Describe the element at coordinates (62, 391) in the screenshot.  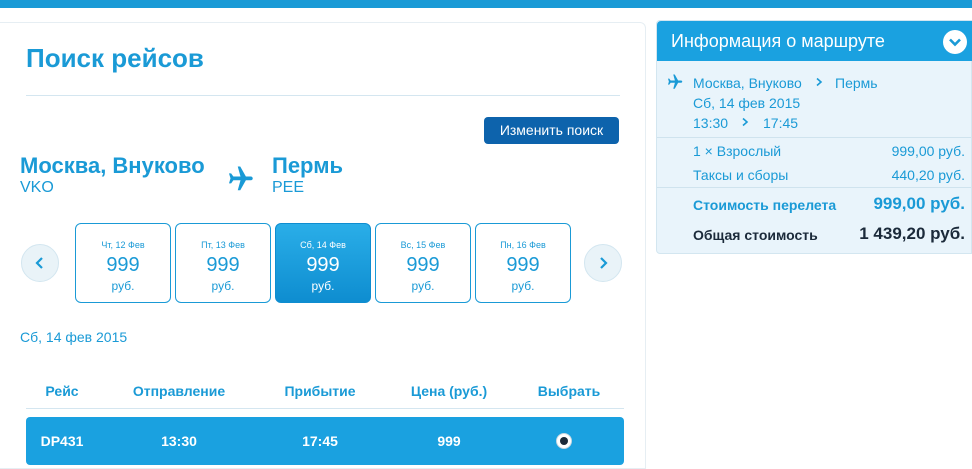
I see `column-header-flight: Рейс` at that location.